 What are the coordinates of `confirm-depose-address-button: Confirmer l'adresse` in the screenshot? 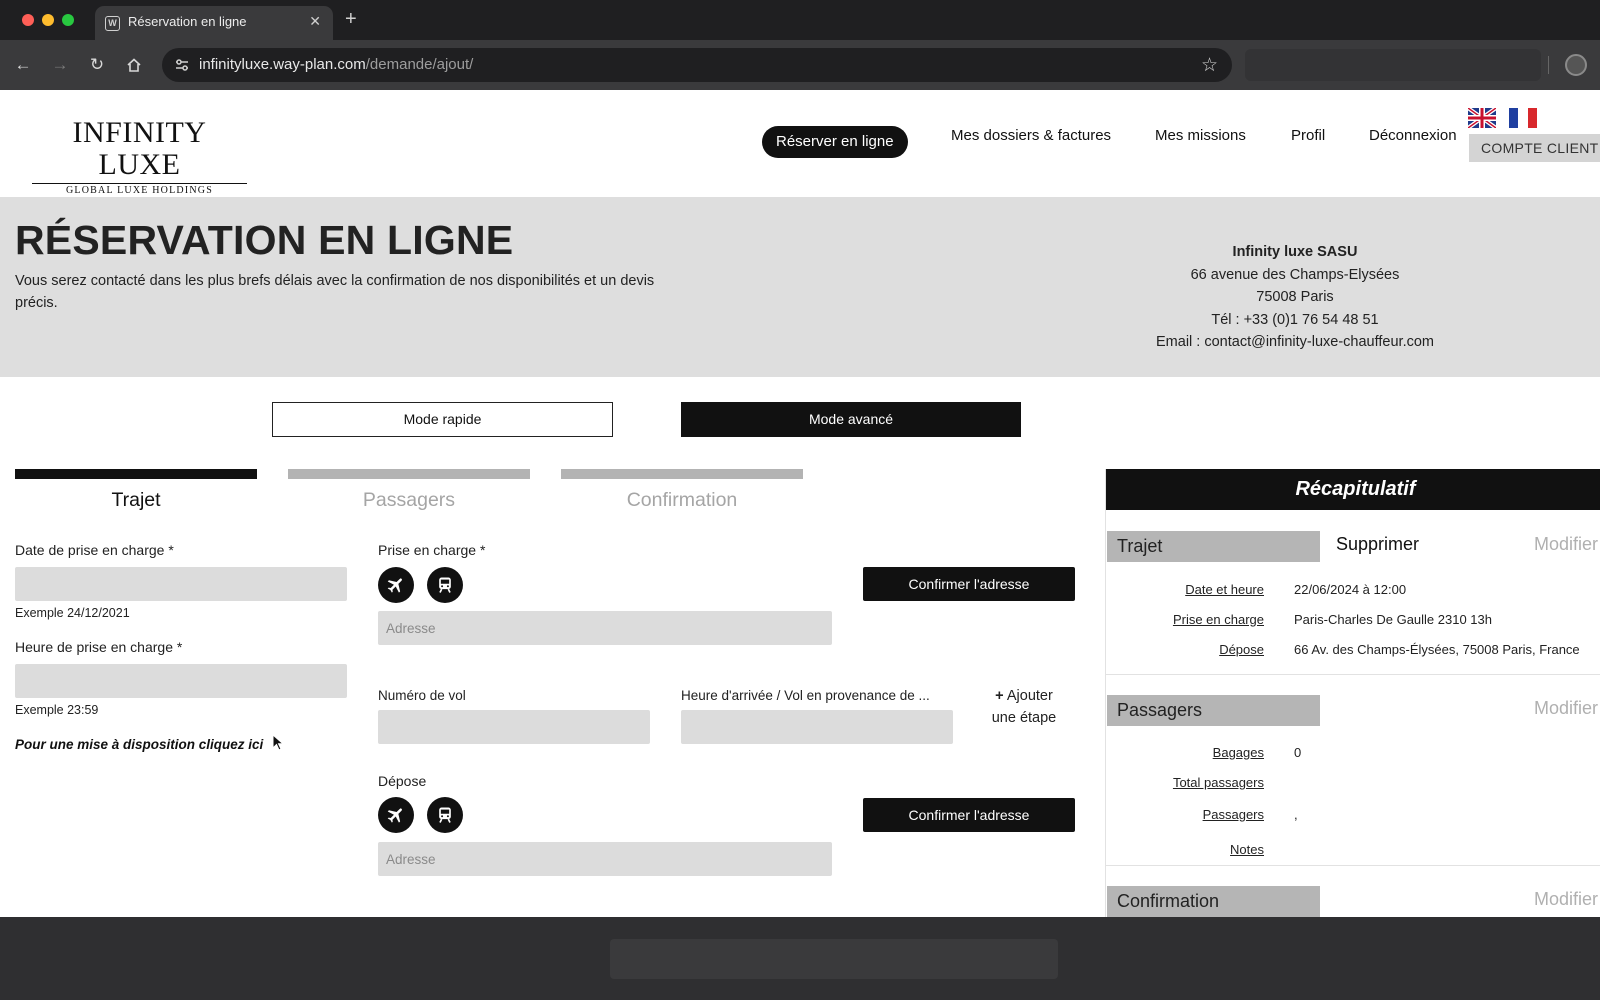 It's located at (969, 815).